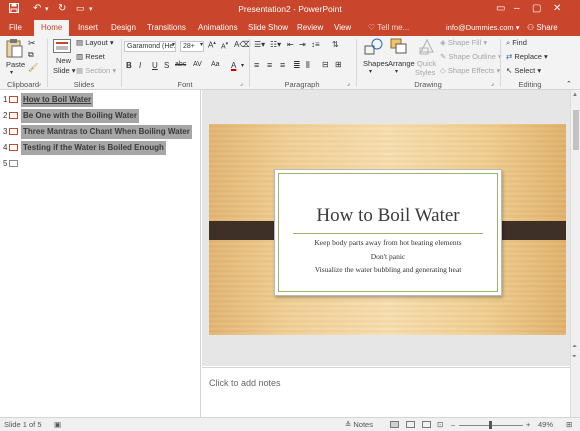  What do you see at coordinates (90, 56) in the screenshot?
I see `reset-button: ▥ Reset` at bounding box center [90, 56].